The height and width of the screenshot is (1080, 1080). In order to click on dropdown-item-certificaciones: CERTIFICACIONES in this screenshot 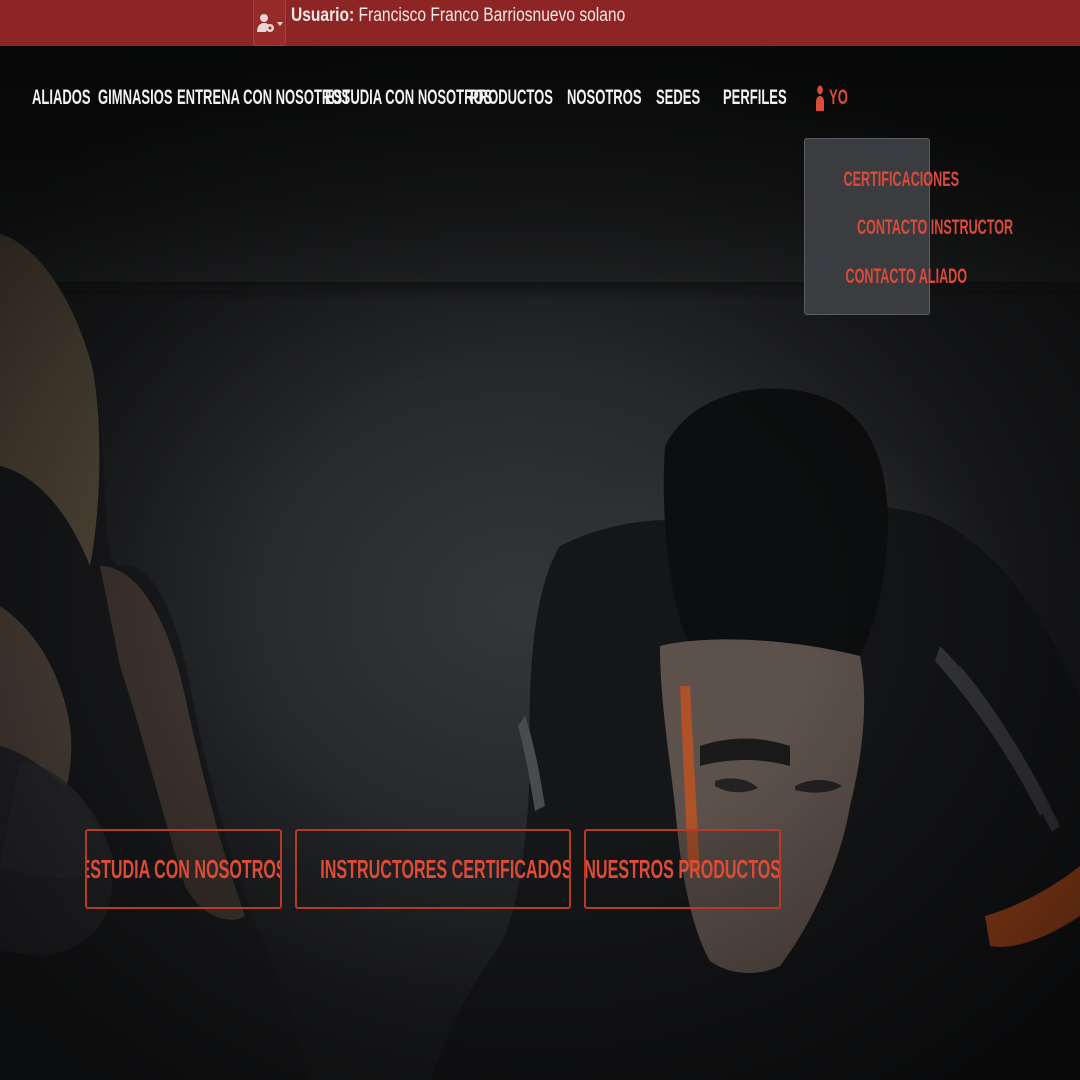, I will do `click(882, 180)`.